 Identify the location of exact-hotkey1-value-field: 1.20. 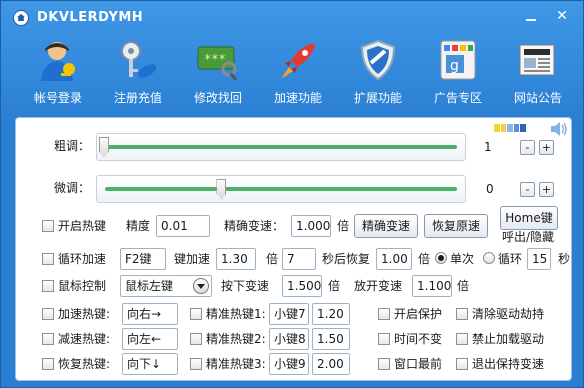
(331, 314).